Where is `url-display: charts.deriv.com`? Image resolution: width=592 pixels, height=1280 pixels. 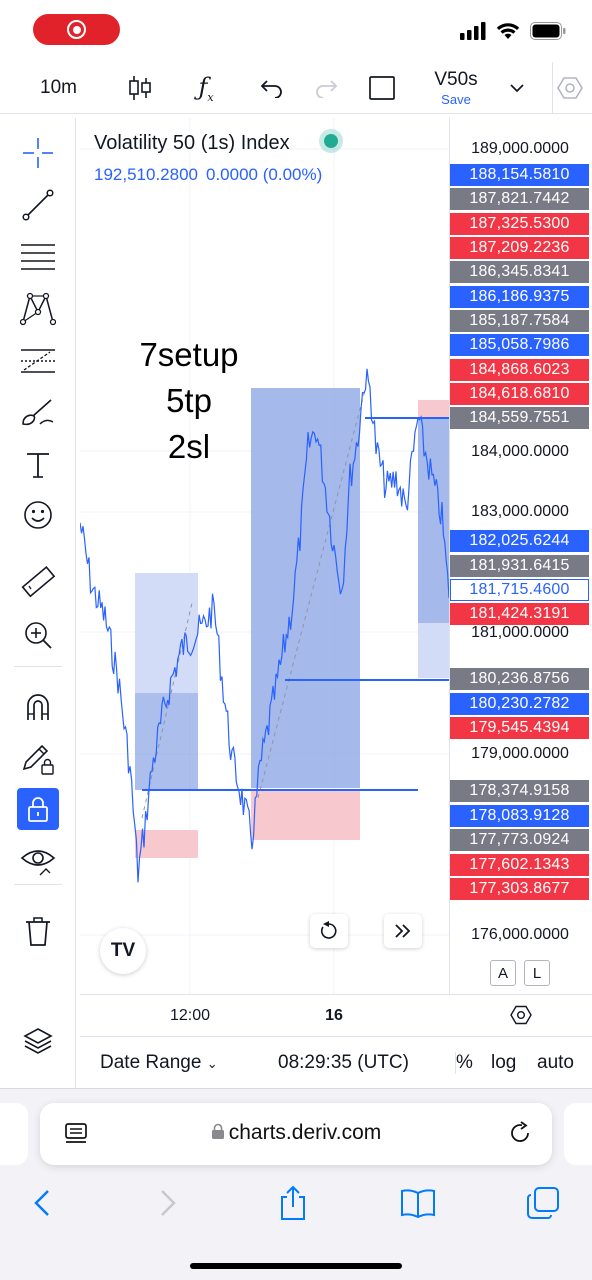 url-display: charts.deriv.com is located at coordinates (296, 1133).